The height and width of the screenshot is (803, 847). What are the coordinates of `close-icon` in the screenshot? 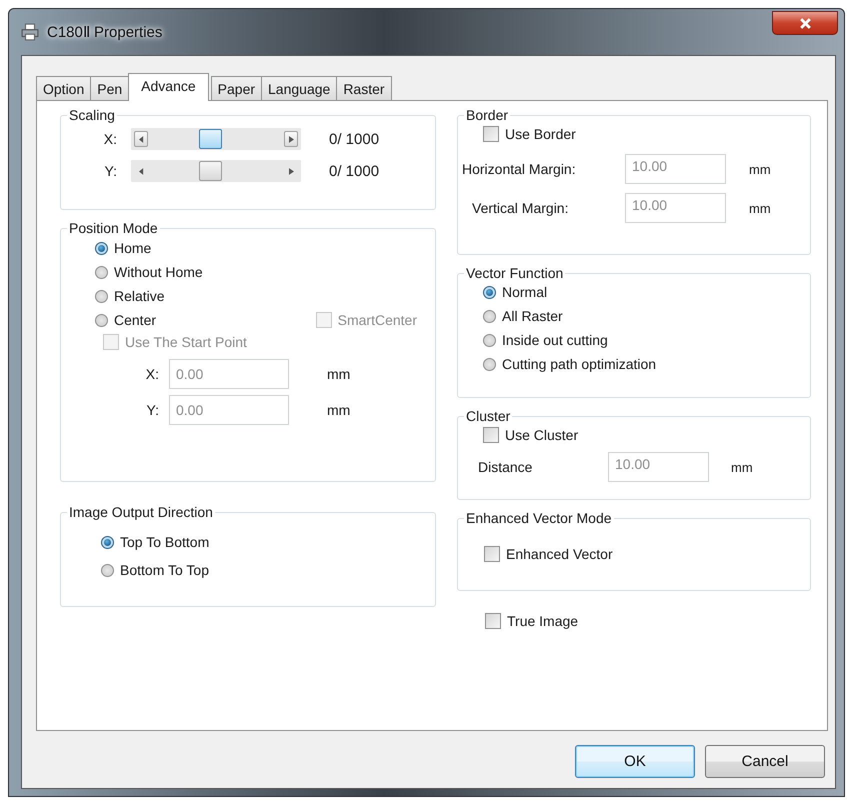 It's located at (805, 23).